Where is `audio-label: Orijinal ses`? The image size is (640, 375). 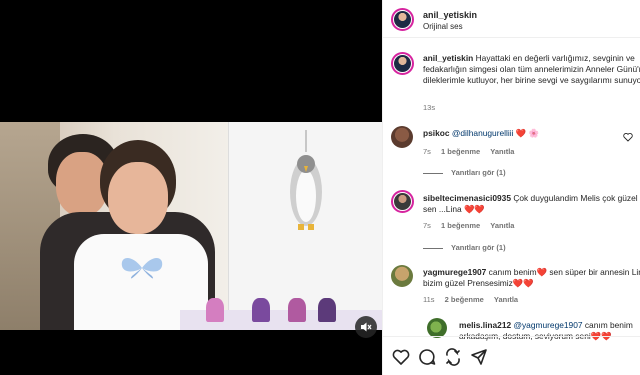 audio-label: Orijinal ses is located at coordinates (443, 26).